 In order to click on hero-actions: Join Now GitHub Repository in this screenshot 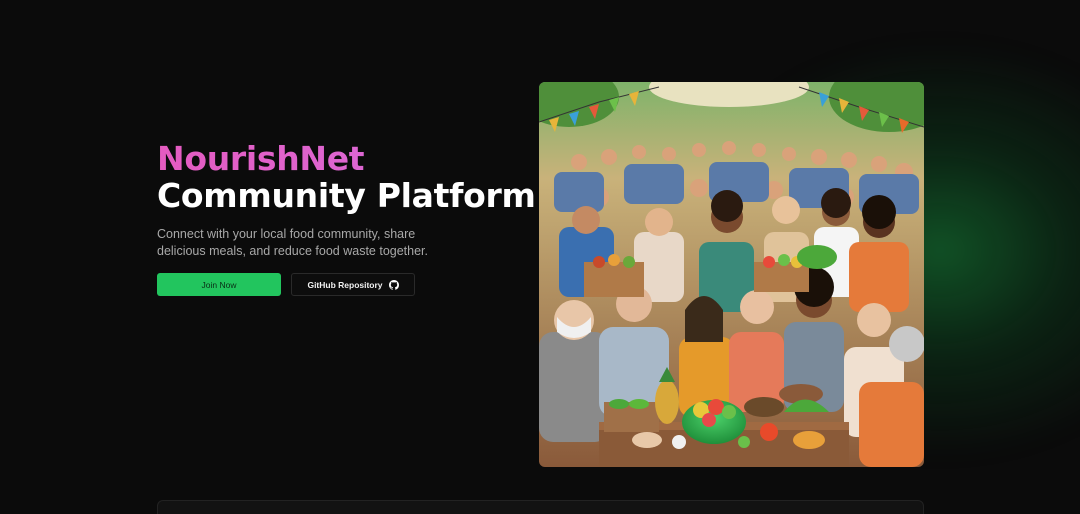, I will do `click(337, 284)`.